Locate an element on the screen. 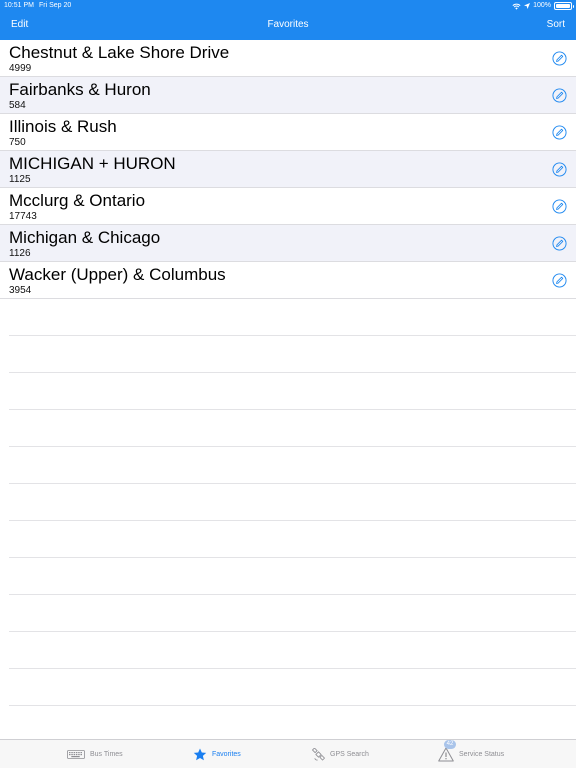  favorite-row: Fairbanks & Huron 584 is located at coordinates (288, 95).